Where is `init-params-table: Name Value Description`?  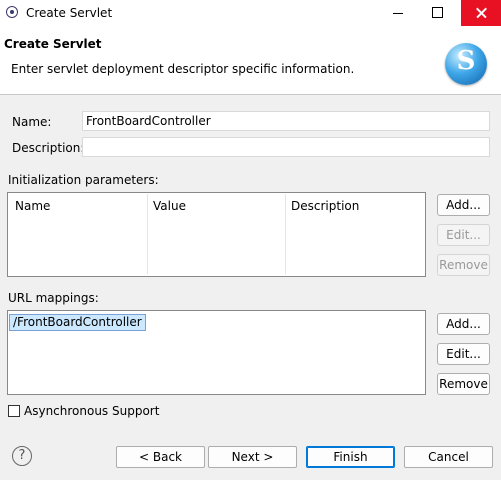
init-params-table: Name Value Description is located at coordinates (216, 234).